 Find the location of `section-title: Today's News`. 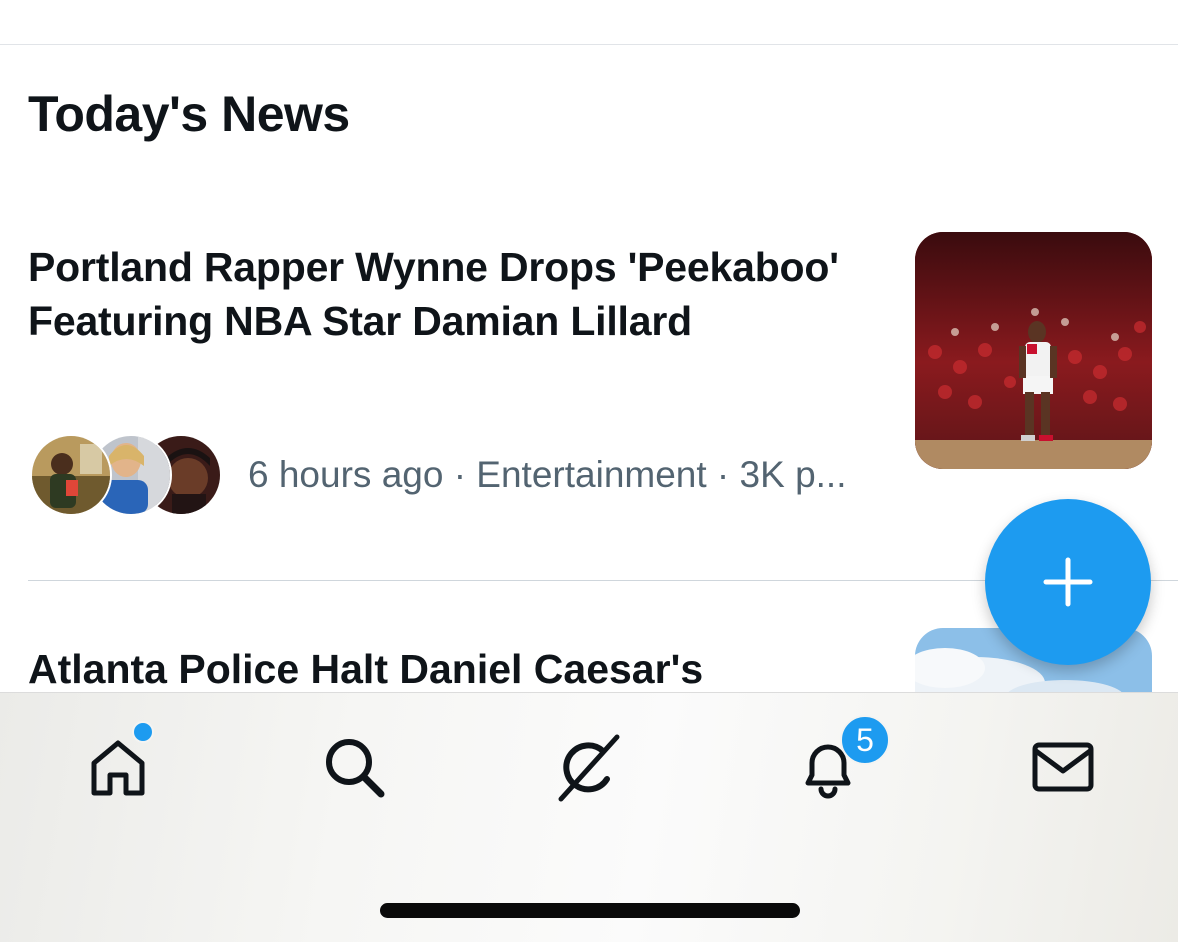

section-title: Today's News is located at coordinates (189, 114).